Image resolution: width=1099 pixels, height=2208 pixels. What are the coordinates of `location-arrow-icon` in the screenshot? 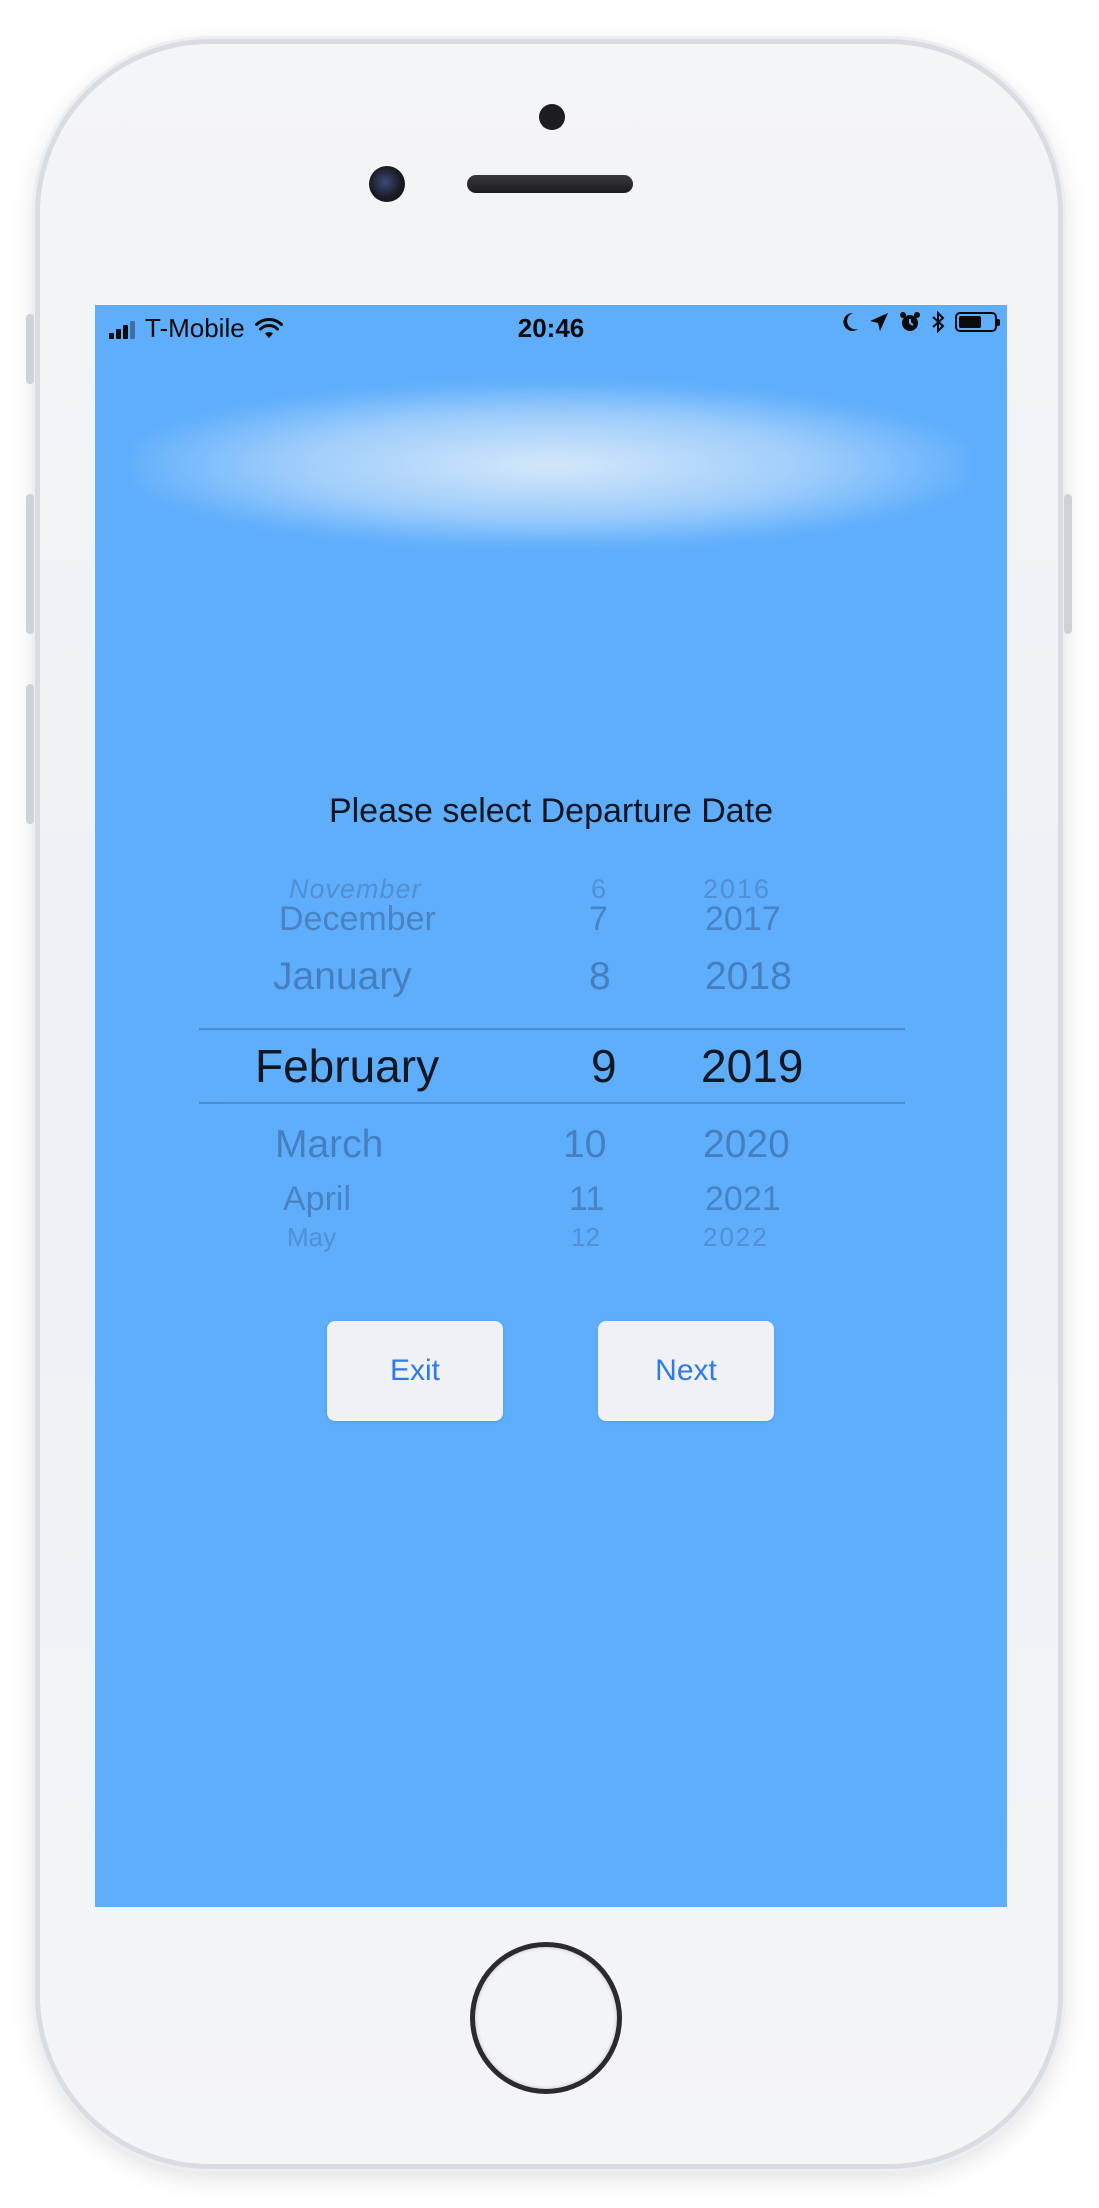 It's located at (879, 322).